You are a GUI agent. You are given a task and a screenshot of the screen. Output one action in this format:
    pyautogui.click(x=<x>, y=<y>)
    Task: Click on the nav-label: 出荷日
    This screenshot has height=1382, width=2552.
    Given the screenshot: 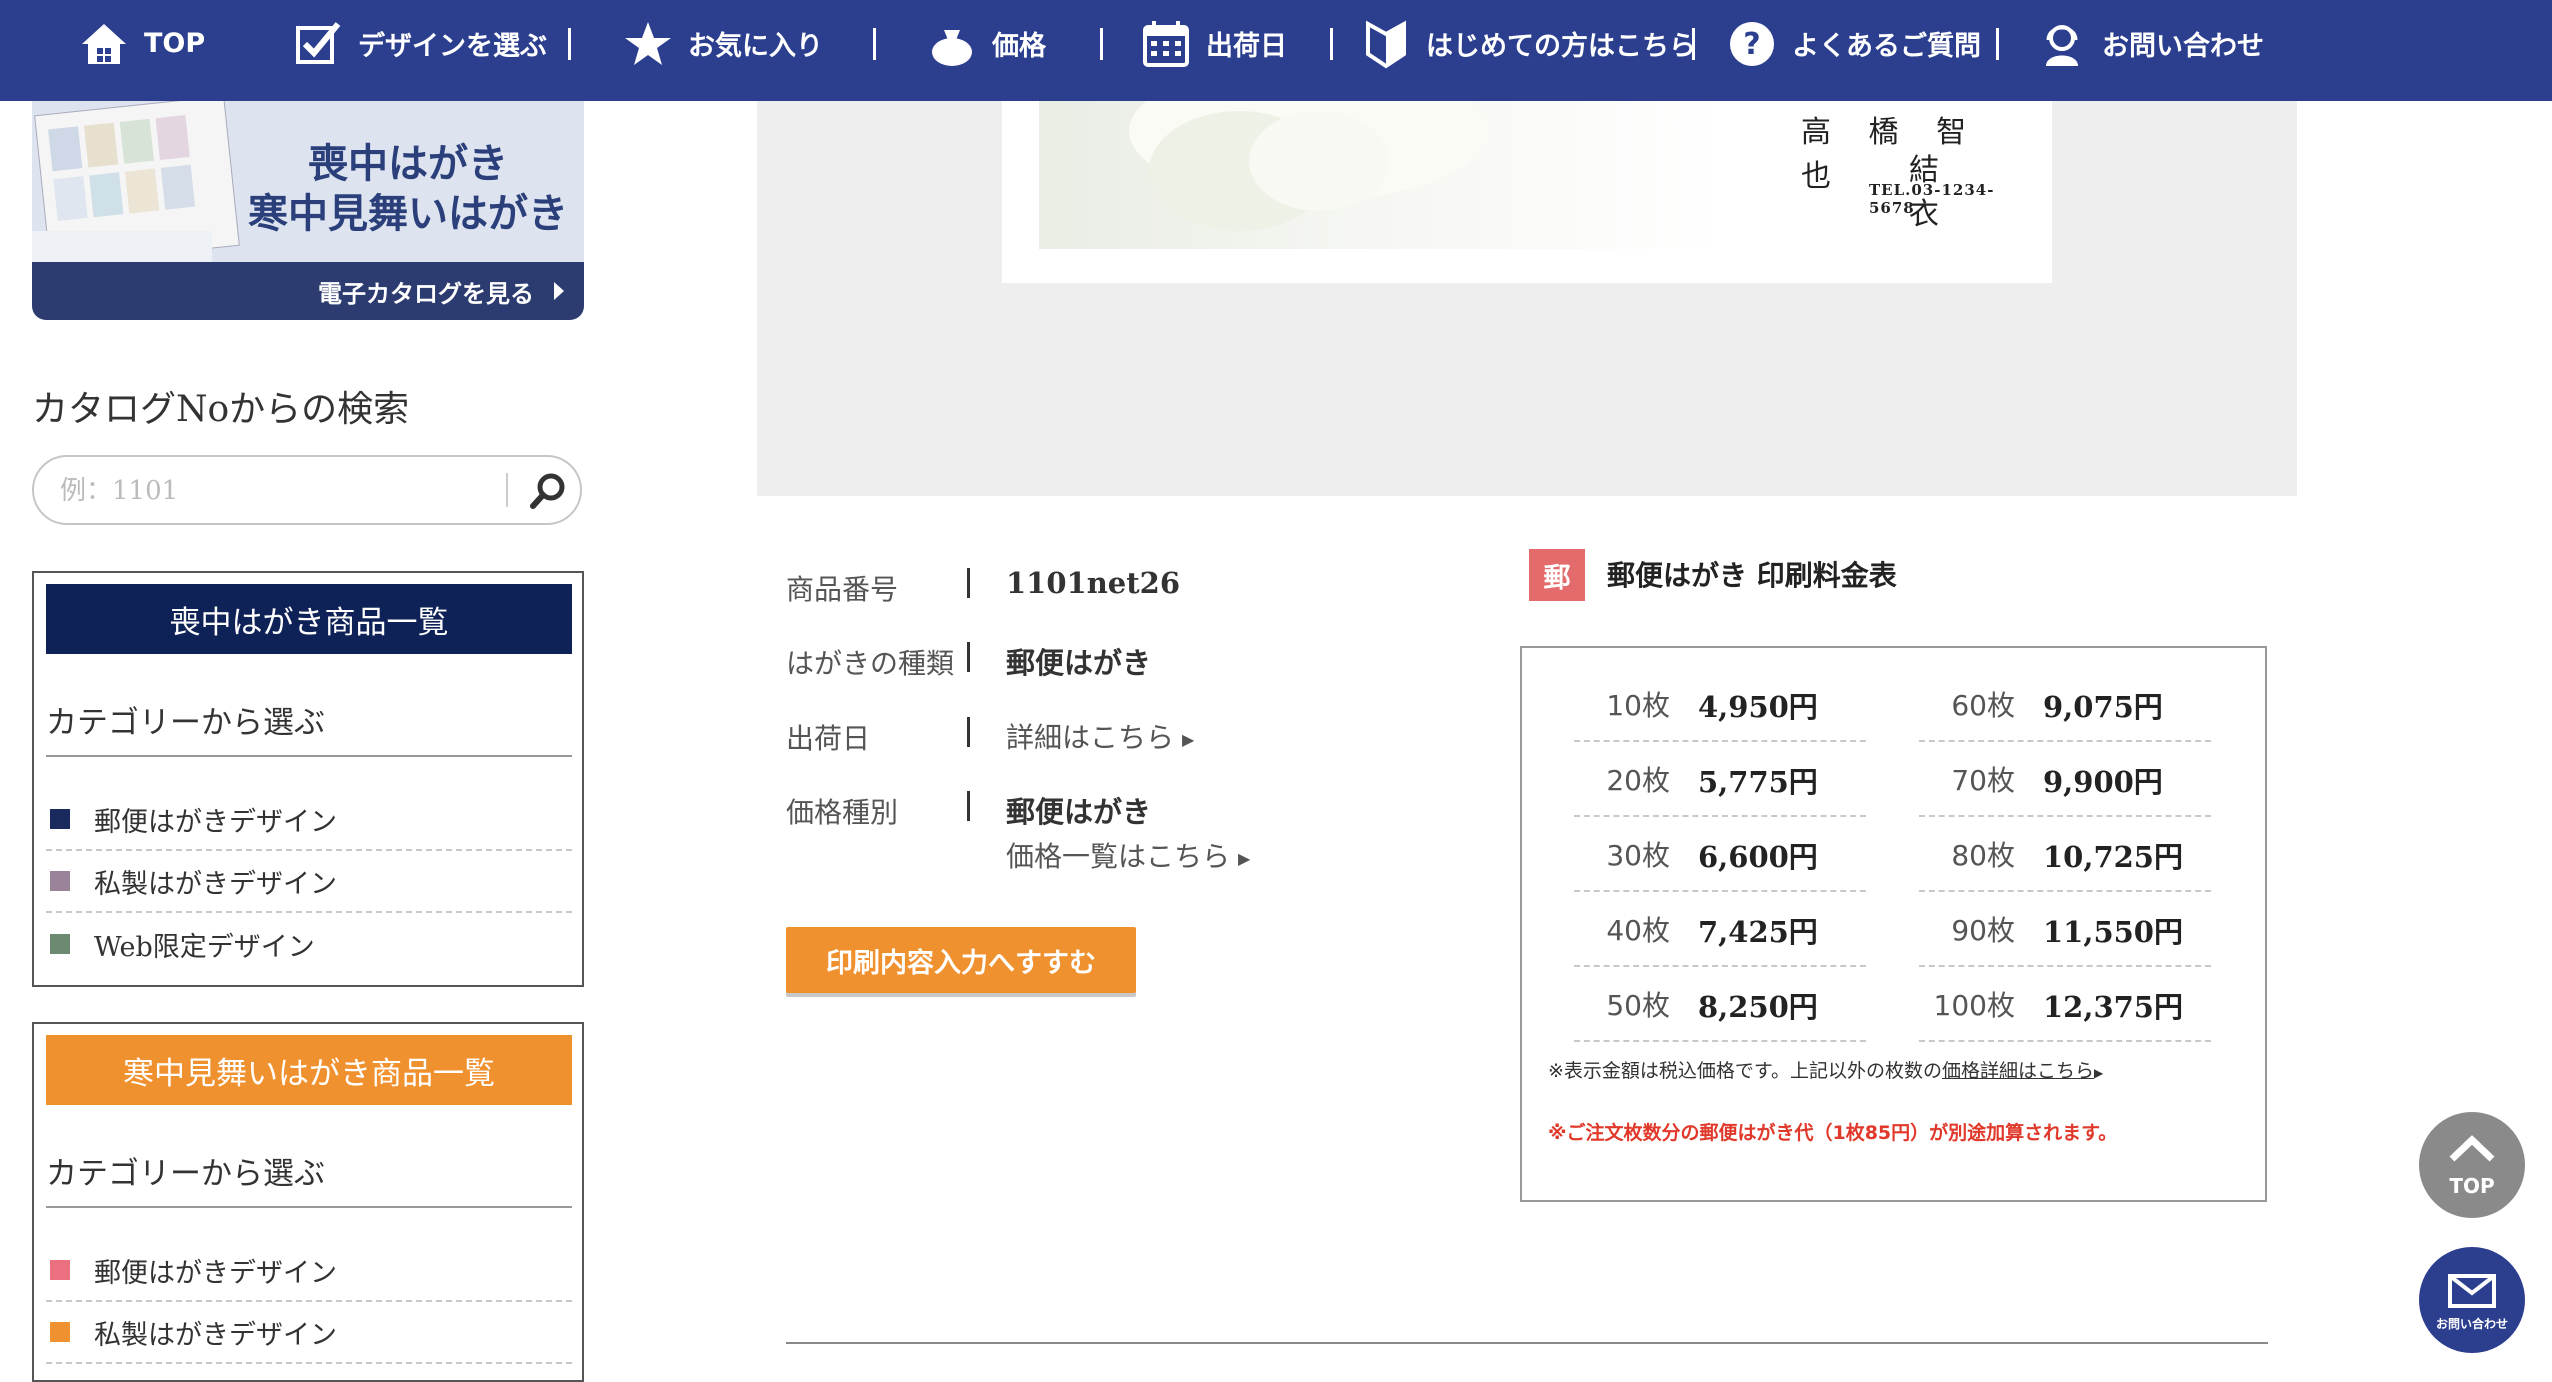 What is the action you would take?
    pyautogui.click(x=1246, y=46)
    